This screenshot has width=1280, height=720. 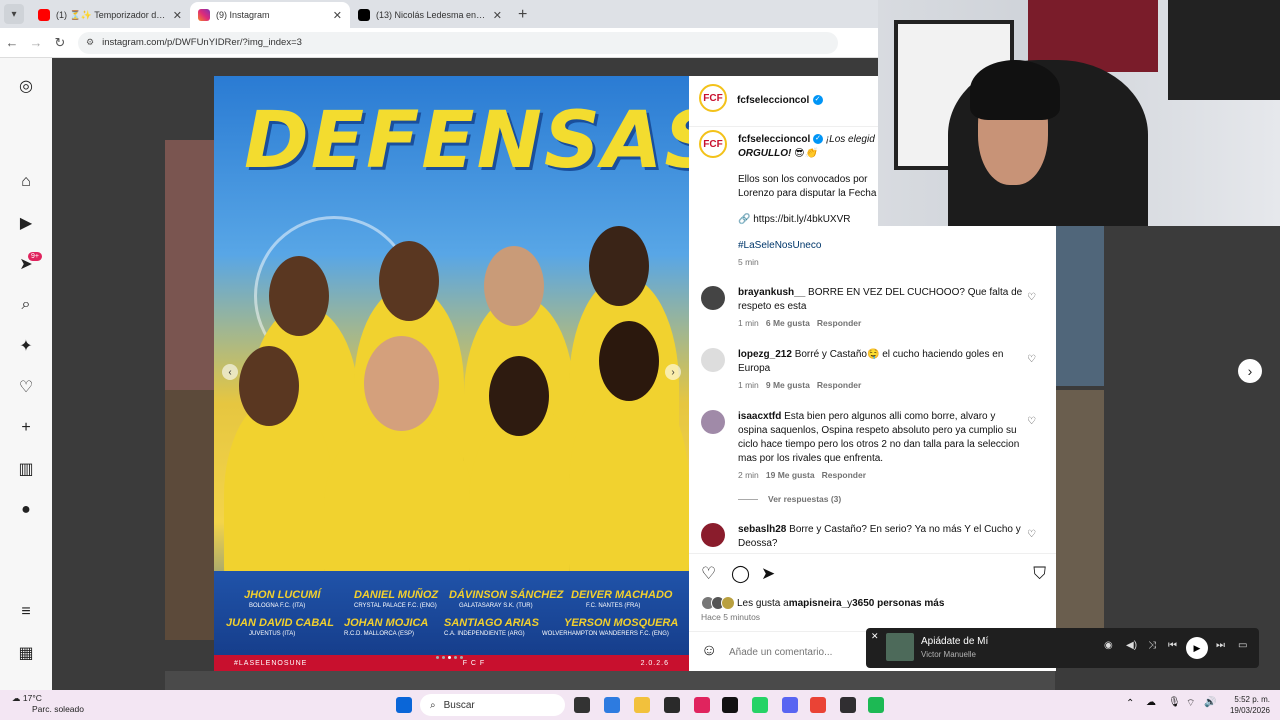 What do you see at coordinates (1249, 710) in the screenshot?
I see `clock-date: 19/03/2026` at bounding box center [1249, 710].